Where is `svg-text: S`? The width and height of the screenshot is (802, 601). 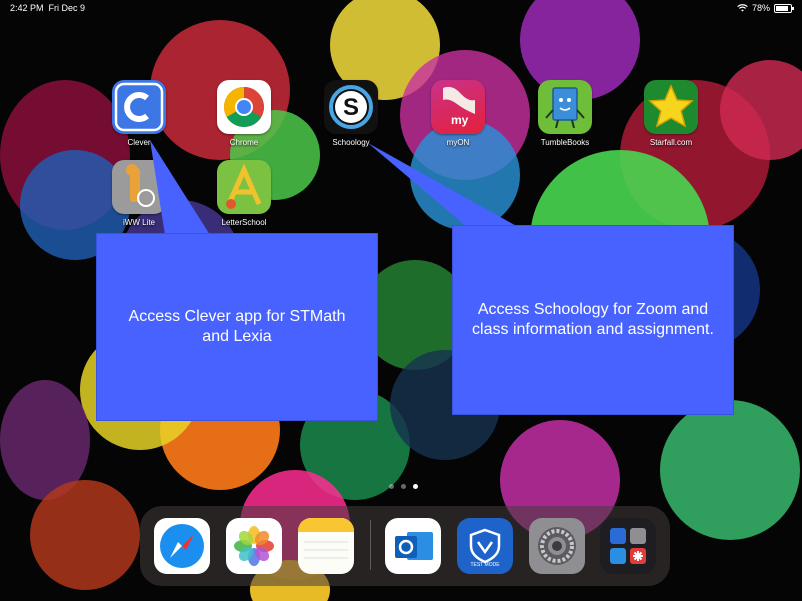
svg-text: S is located at coordinates (351, 107).